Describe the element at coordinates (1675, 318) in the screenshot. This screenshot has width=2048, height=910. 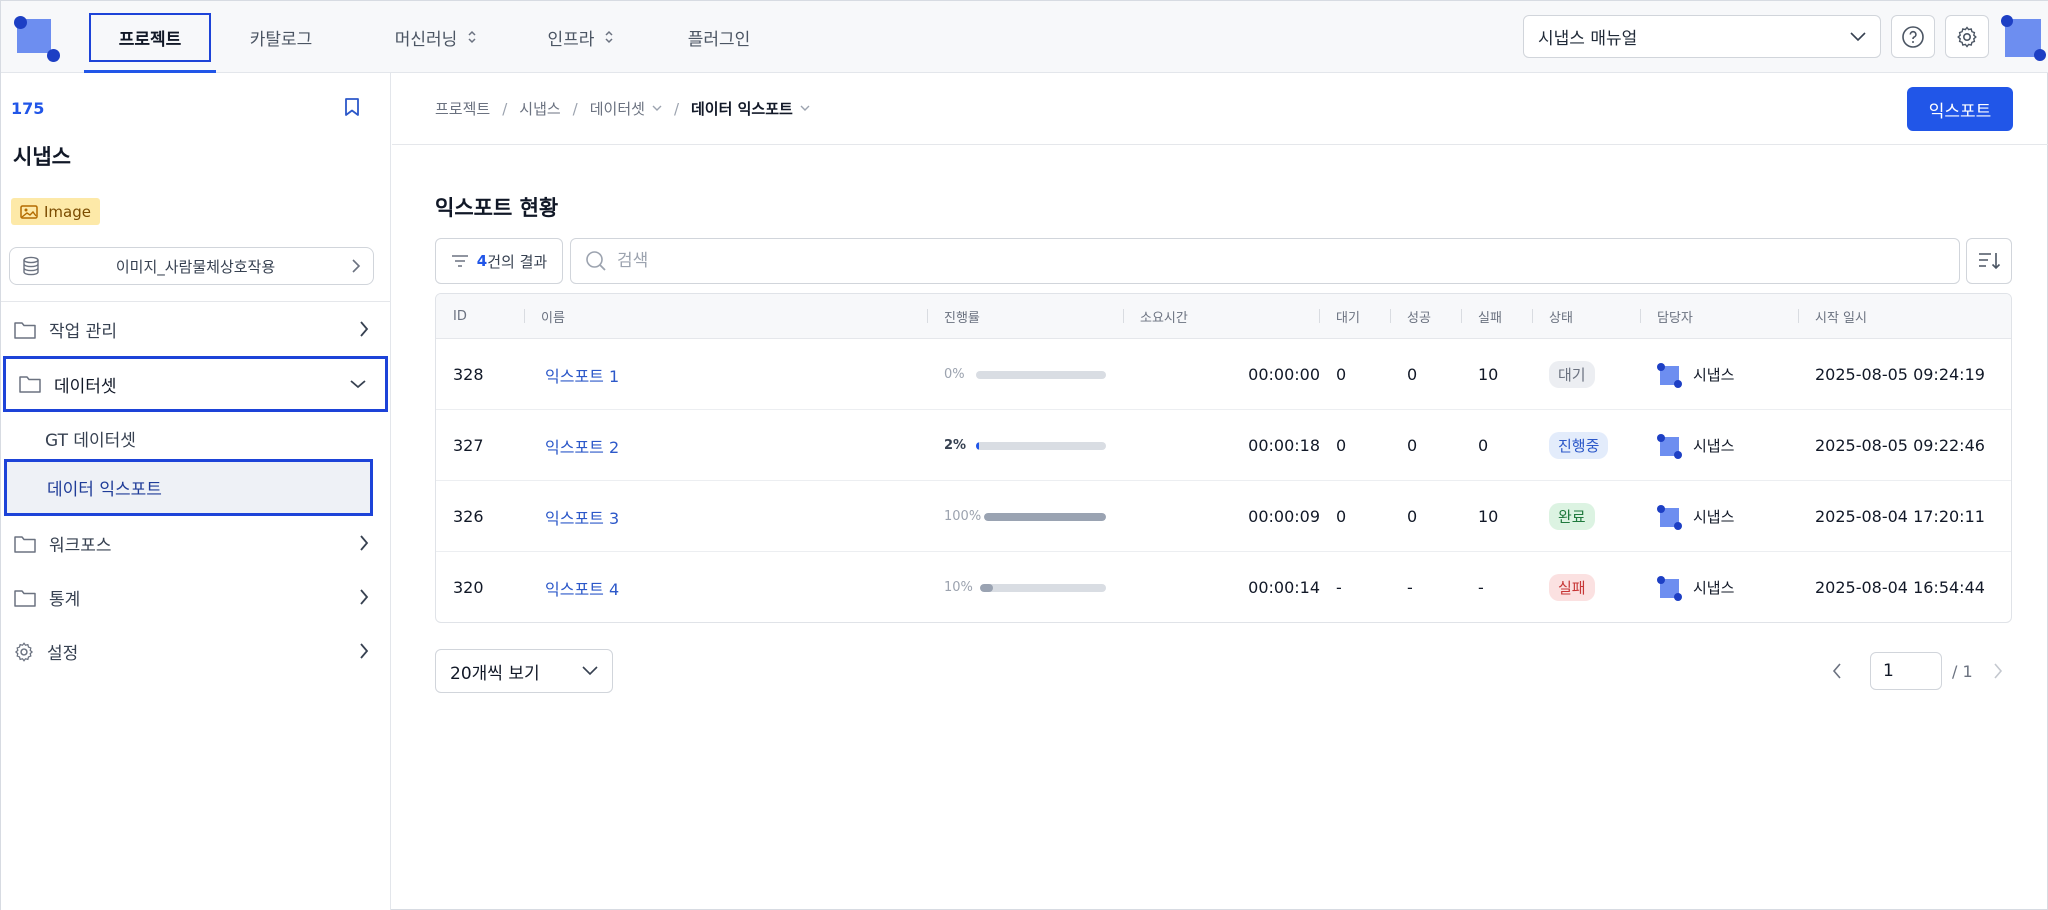
I see `col-assignee: 담당자` at that location.